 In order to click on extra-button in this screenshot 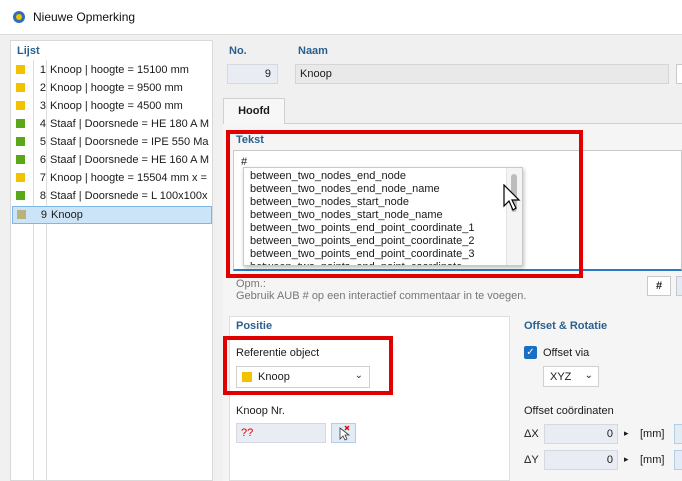, I will do `click(679, 286)`.